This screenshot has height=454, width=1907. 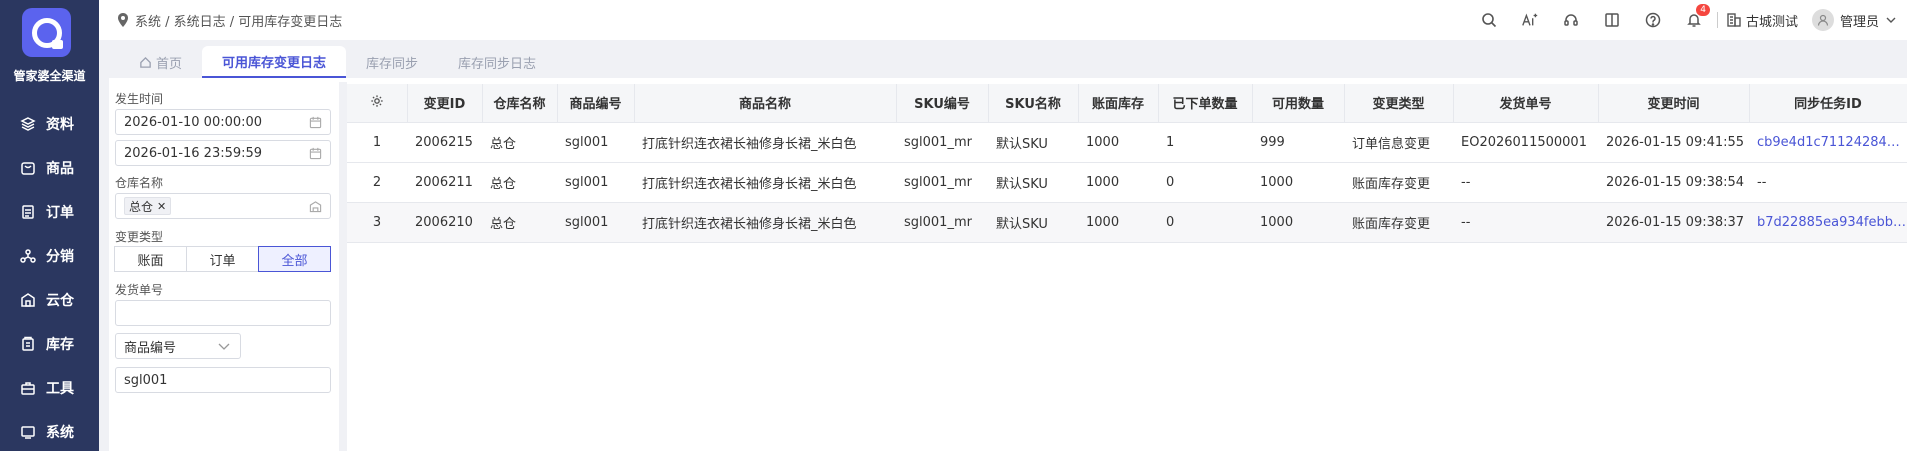 What do you see at coordinates (274, 62) in the screenshot?
I see `tab-stock-change-log: 可用库存变更日志` at bounding box center [274, 62].